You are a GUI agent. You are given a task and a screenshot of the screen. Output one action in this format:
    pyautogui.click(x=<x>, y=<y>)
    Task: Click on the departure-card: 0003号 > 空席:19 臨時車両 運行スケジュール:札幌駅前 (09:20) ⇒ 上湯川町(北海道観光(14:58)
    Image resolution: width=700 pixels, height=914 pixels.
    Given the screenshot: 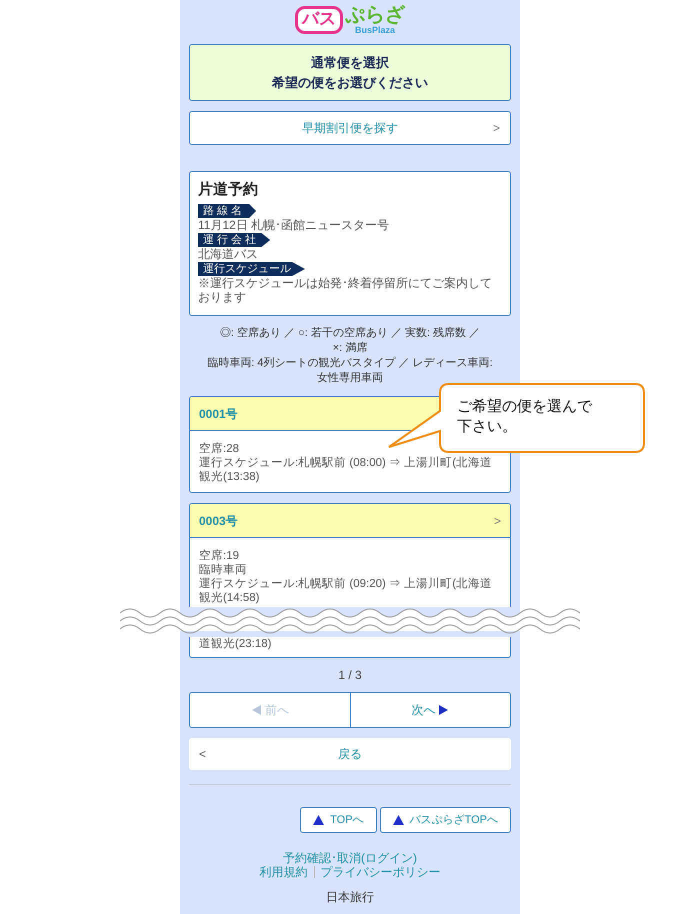 What is the action you would take?
    pyautogui.click(x=350, y=555)
    